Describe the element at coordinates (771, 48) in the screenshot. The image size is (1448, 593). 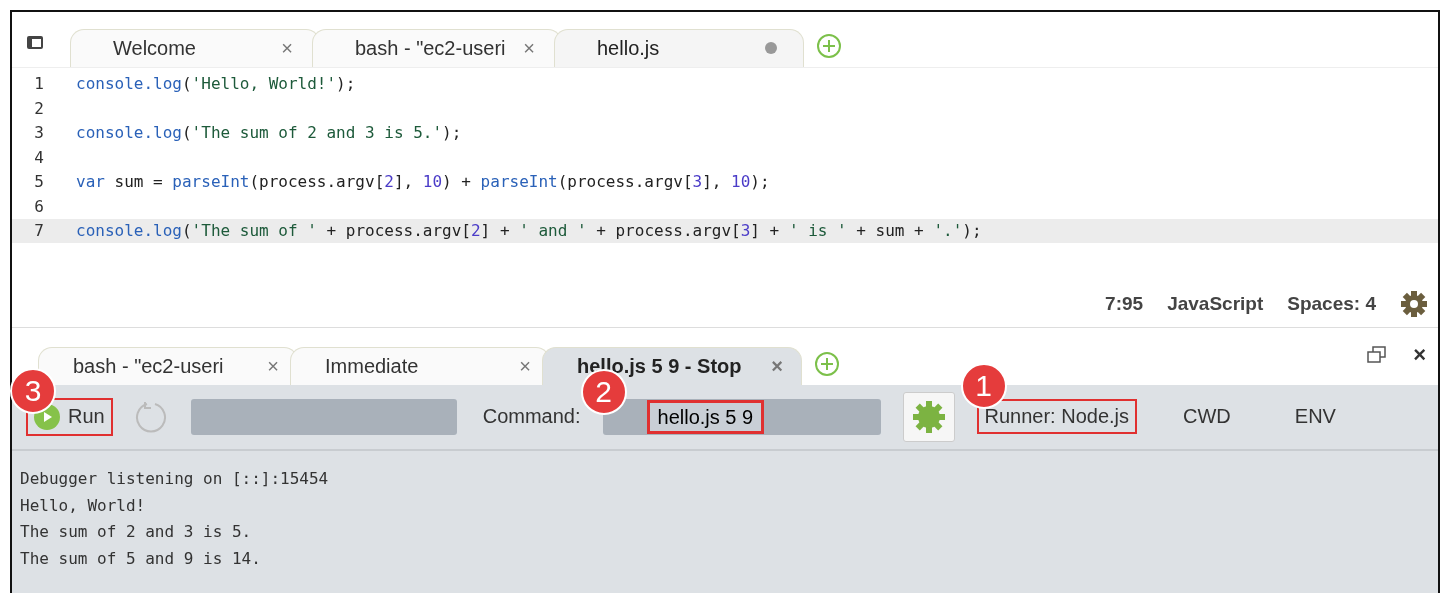
I see `unsaved-dot-icon` at that location.